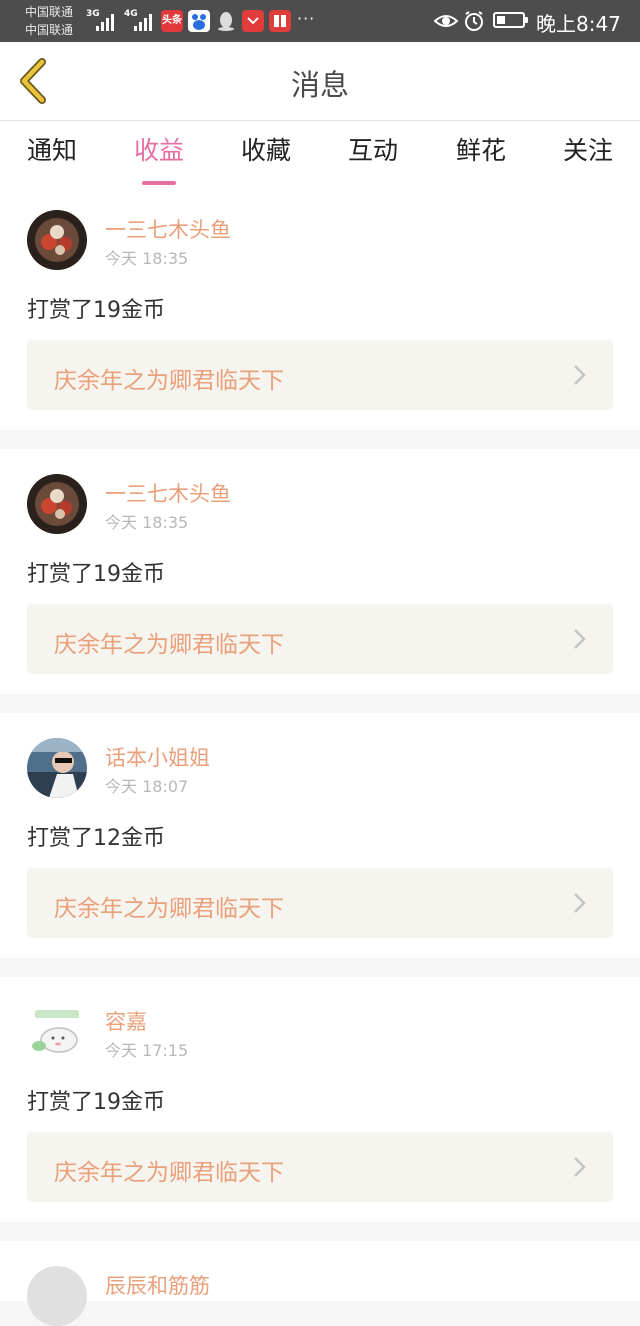  I want to click on tab-label: 鲜花, so click(480, 150).